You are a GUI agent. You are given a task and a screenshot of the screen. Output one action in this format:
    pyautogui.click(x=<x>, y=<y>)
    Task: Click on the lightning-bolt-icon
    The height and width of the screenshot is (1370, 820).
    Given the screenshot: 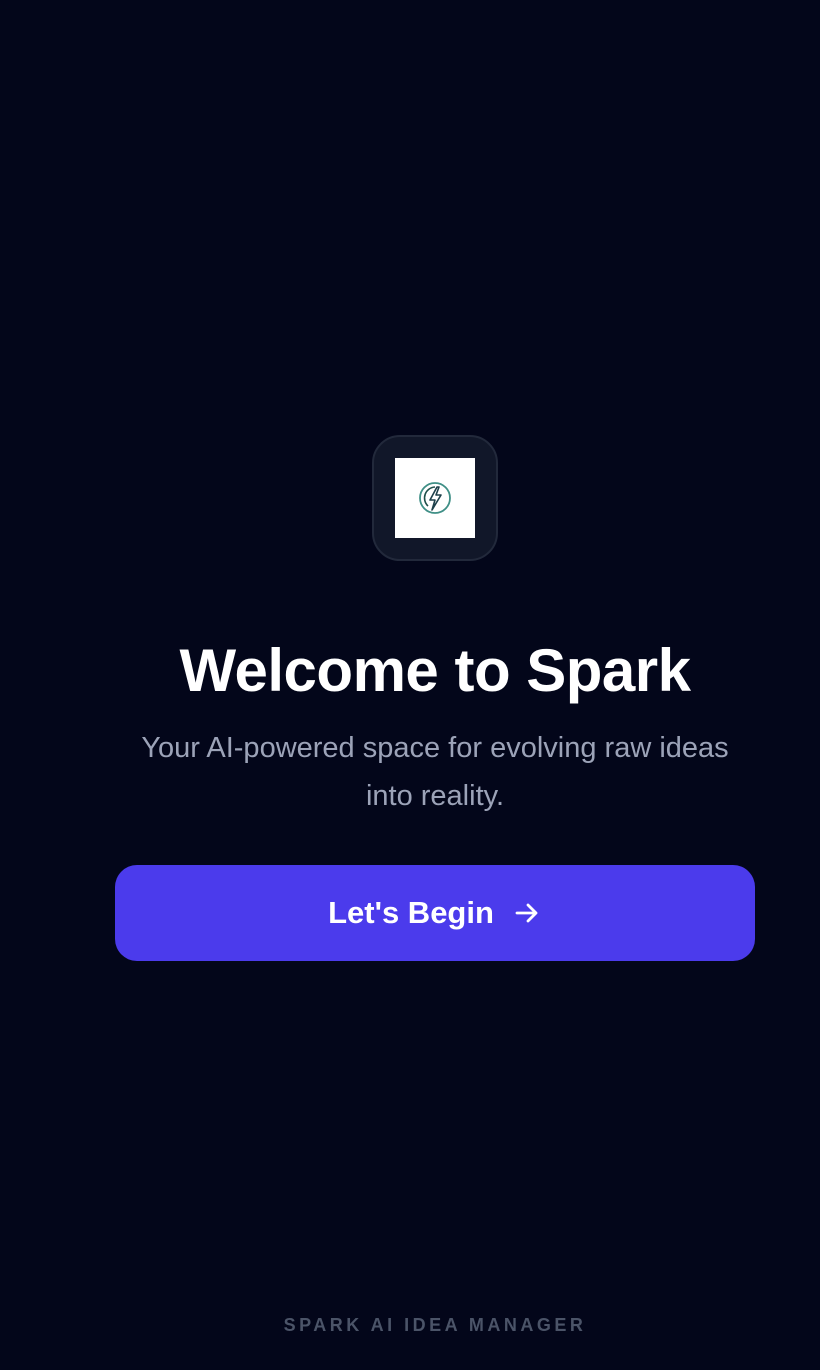 What is the action you would take?
    pyautogui.click(x=435, y=498)
    